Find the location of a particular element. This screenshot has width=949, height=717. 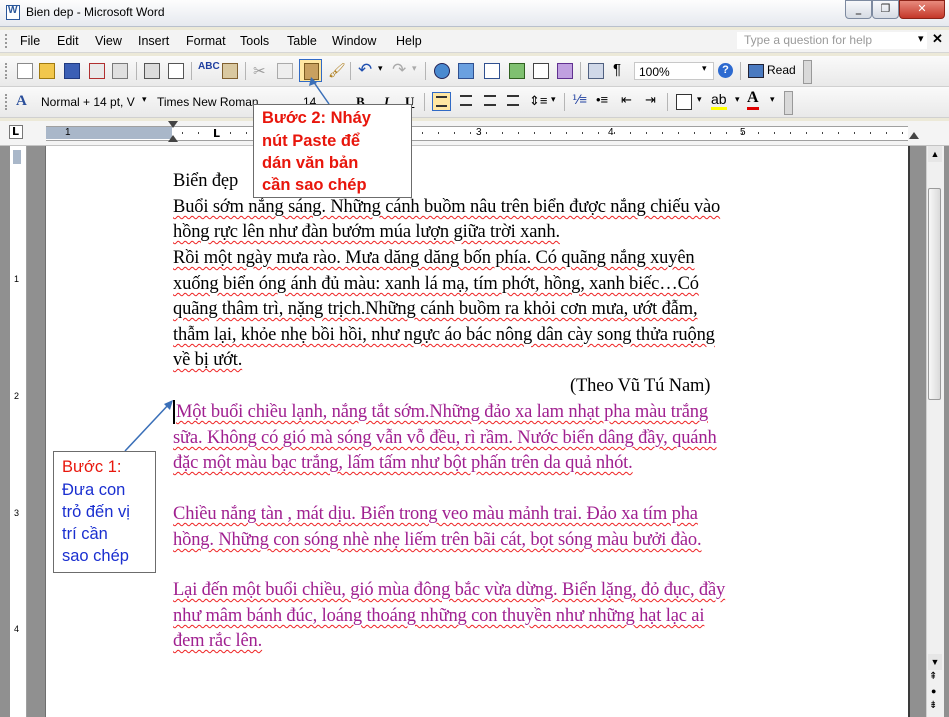

callout-line: Đưa con is located at coordinates (94, 490).